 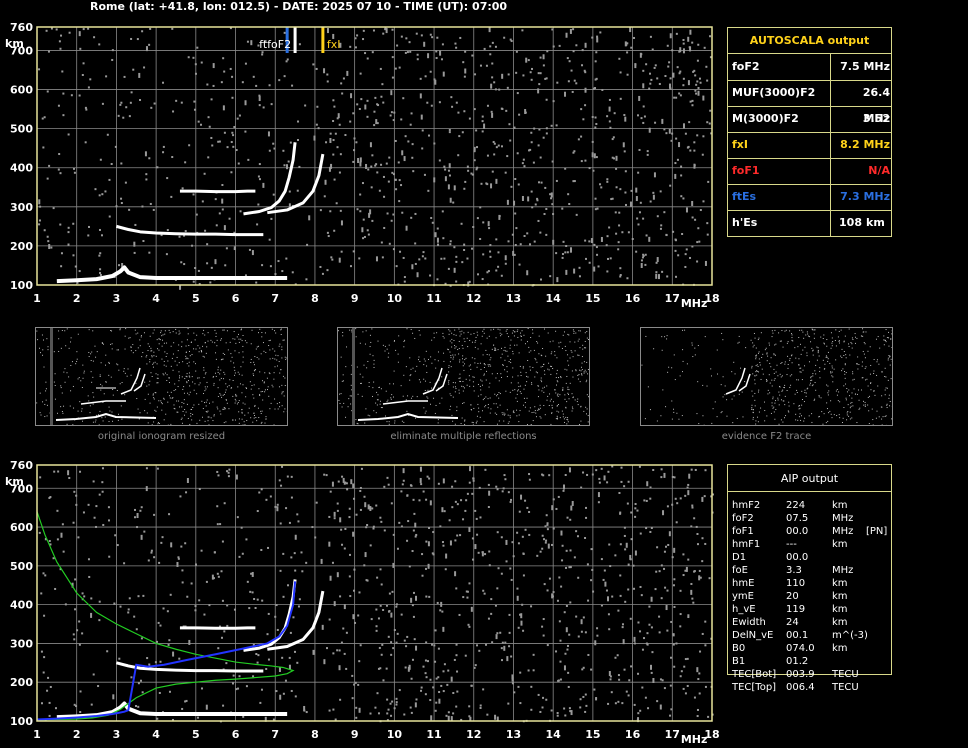 I want to click on aip-row: ymE 20 km, so click(x=812, y=596).